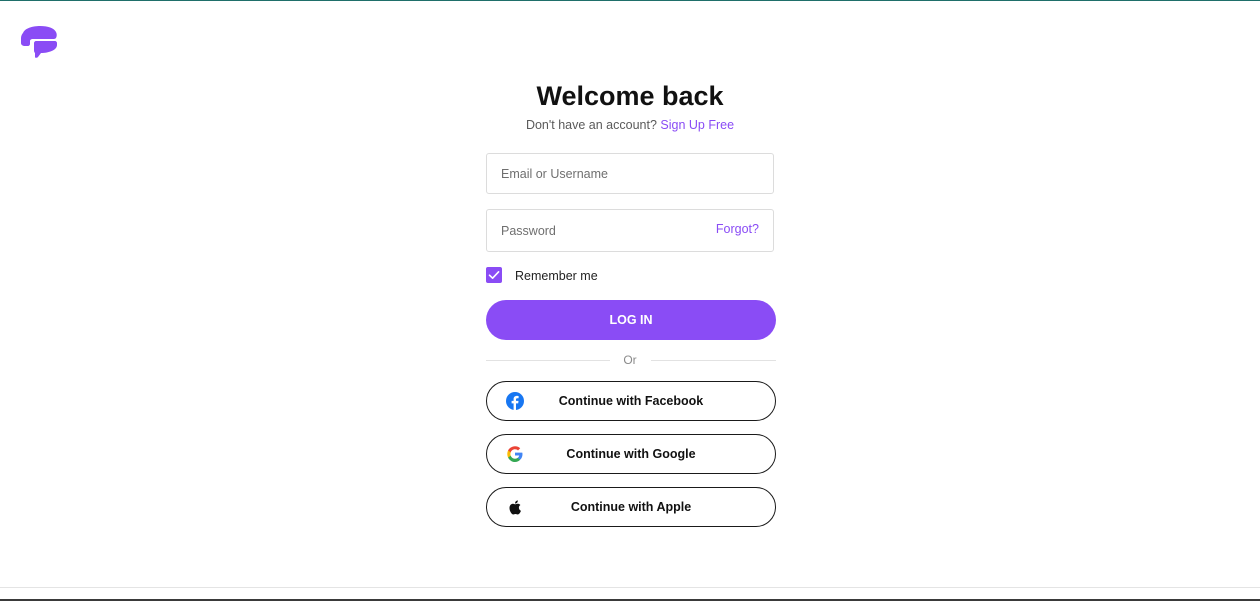 The width and height of the screenshot is (1260, 601). What do you see at coordinates (737, 229) in the screenshot?
I see `forgot-password-link: Forgot?` at bounding box center [737, 229].